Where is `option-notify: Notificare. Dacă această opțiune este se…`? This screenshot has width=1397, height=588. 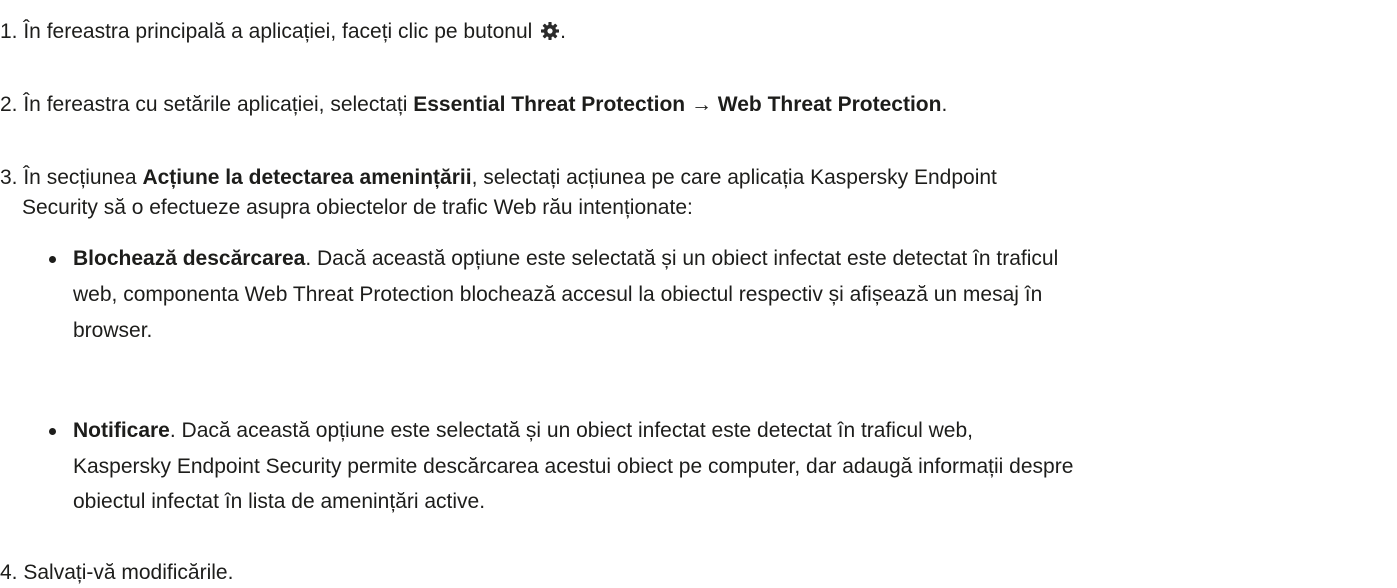
option-notify: Notificare. Dacă această opțiune este se… is located at coordinates (523, 431).